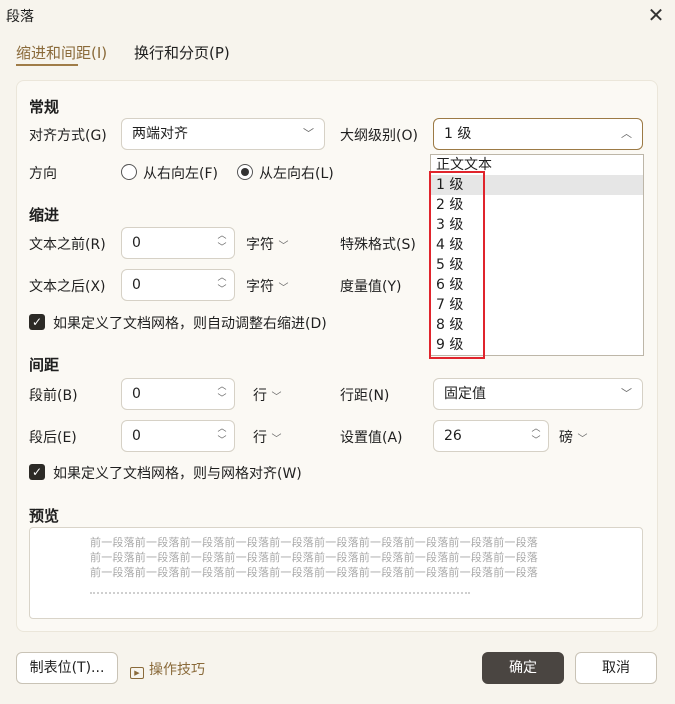 Image resolution: width=675 pixels, height=704 pixels. What do you see at coordinates (178, 394) in the screenshot?
I see `spacing-before-input: 0 ︿ ﹀` at bounding box center [178, 394].